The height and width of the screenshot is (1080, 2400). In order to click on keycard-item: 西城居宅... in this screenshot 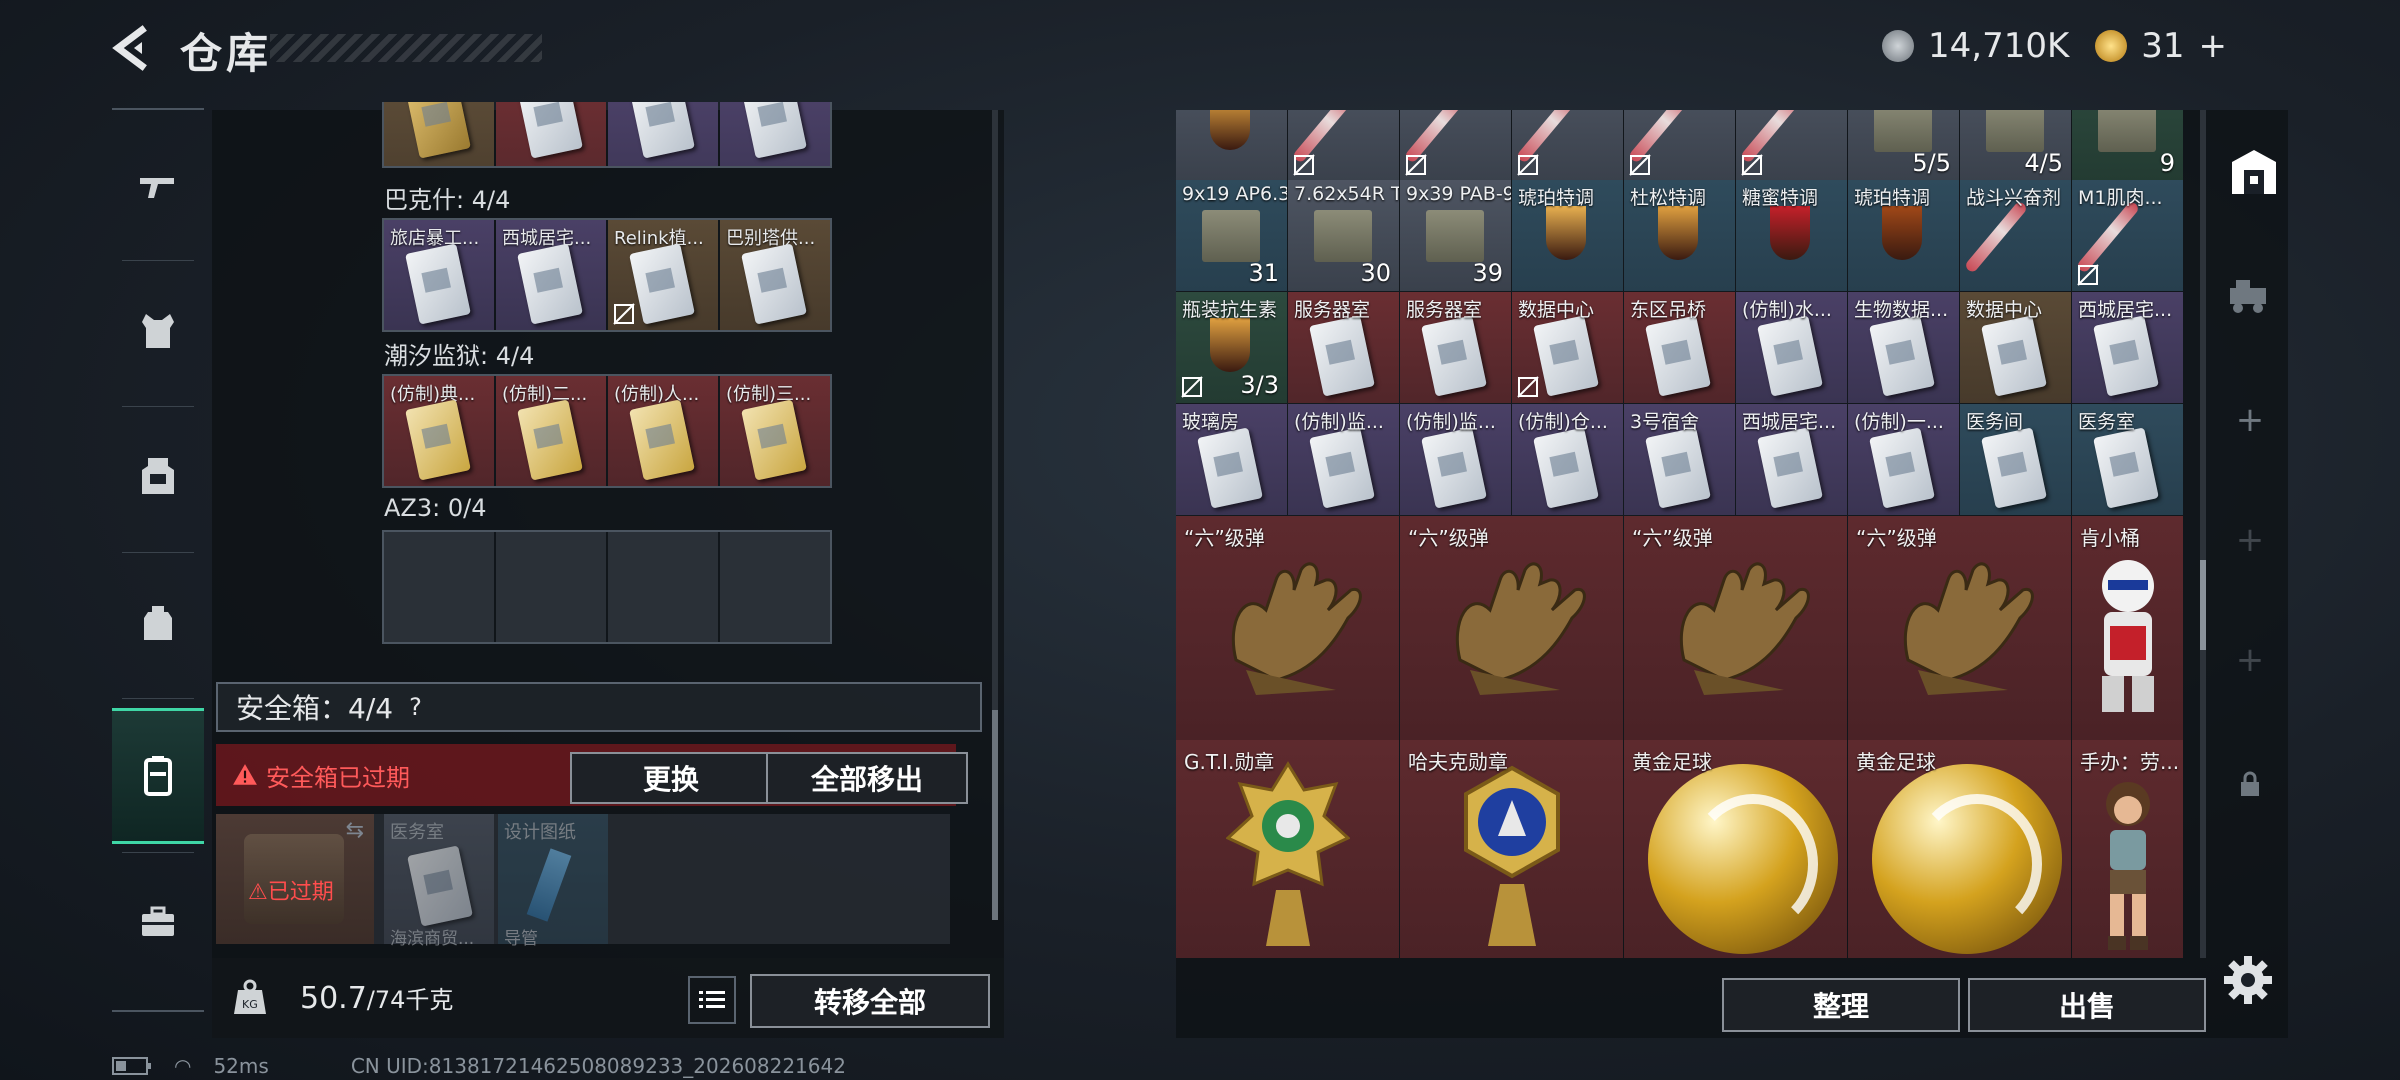, I will do `click(551, 275)`.